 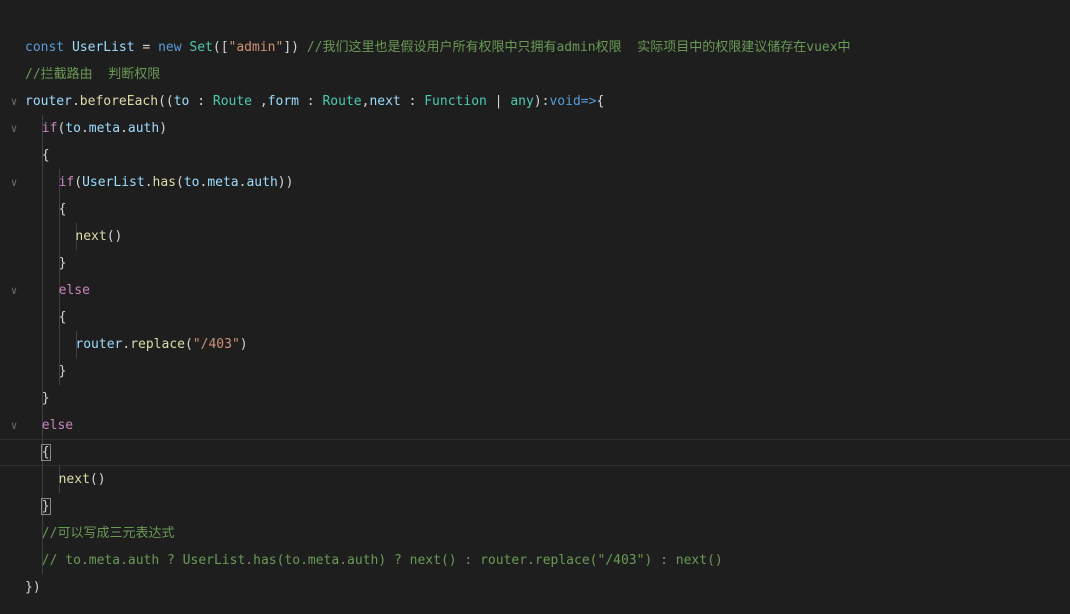 What do you see at coordinates (201, 47) in the screenshot?
I see `code-token: Set` at bounding box center [201, 47].